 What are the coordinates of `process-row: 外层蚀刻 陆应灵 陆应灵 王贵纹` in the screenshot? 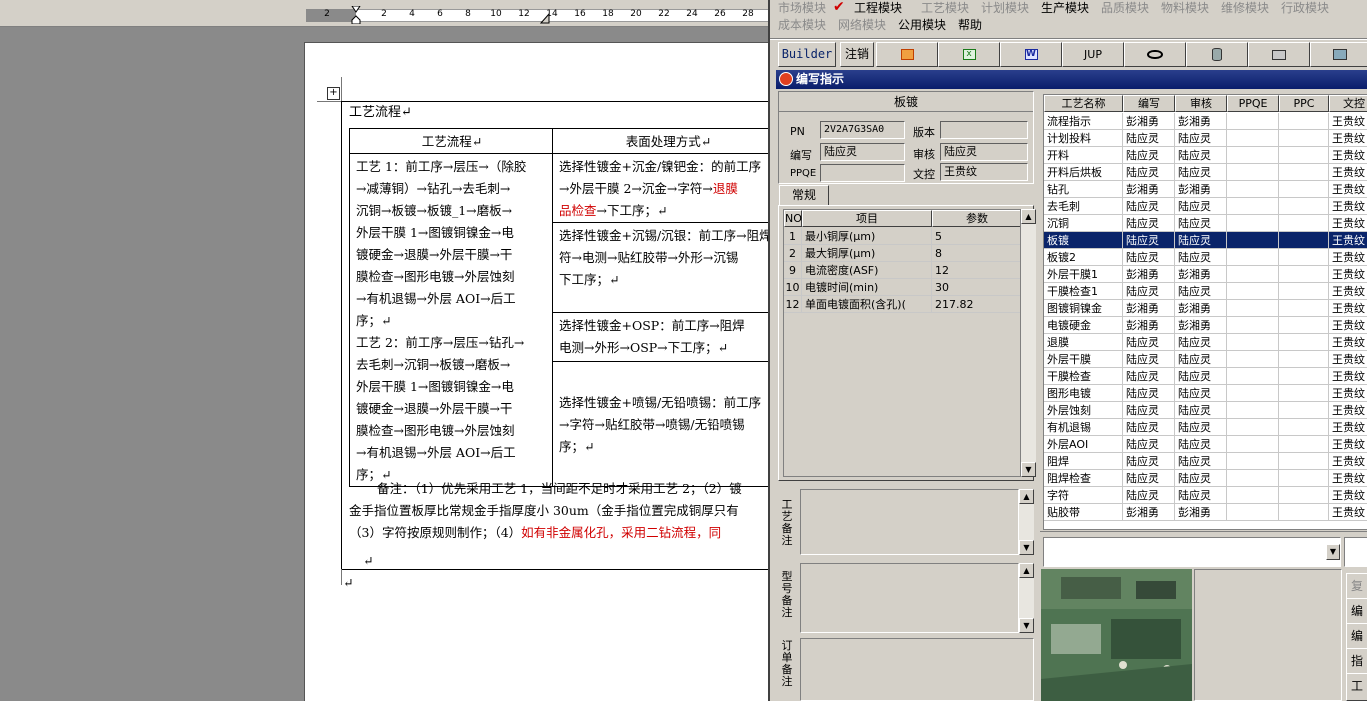 It's located at (1205, 410).